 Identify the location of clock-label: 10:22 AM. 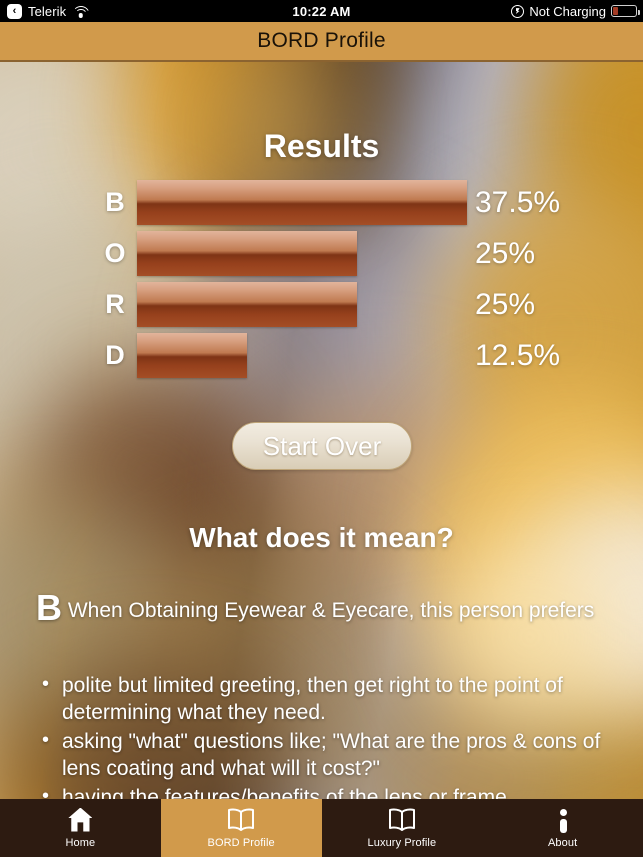
(321, 11).